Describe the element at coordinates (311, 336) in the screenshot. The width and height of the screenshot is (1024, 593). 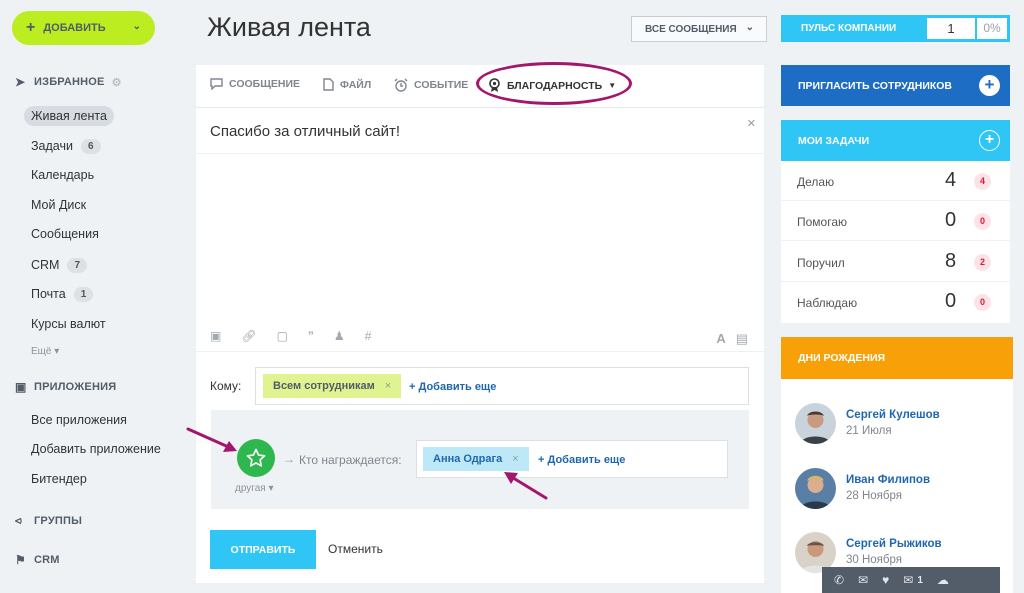
I see `quote-icon: ”` at that location.